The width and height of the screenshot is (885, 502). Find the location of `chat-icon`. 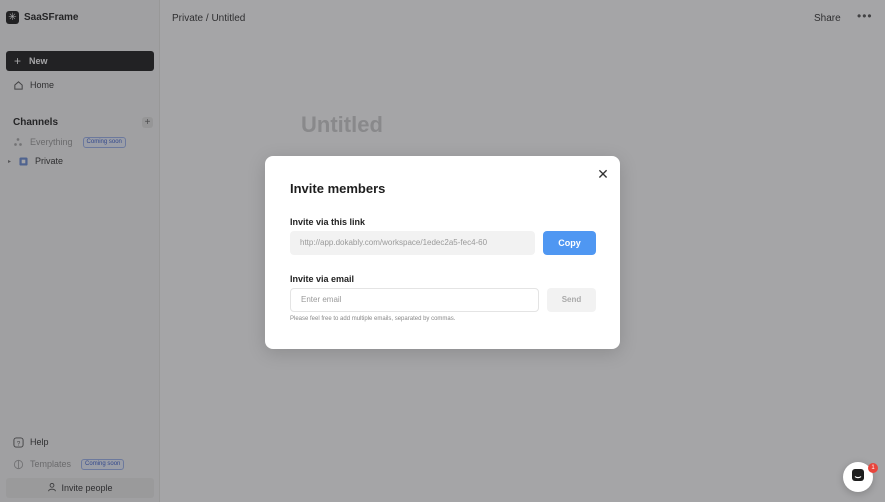

chat-icon is located at coordinates (858, 477).